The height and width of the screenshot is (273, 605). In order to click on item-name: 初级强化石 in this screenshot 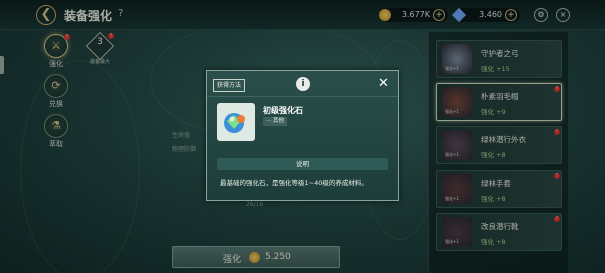, I will do `click(283, 110)`.